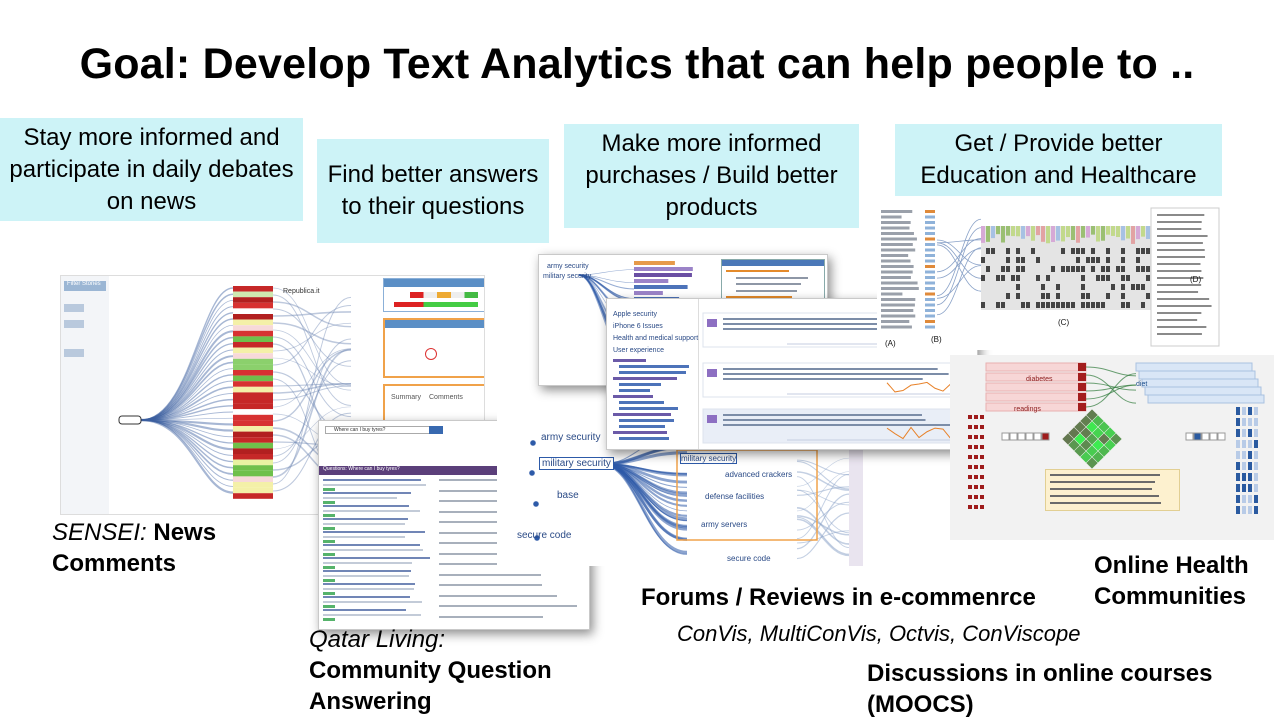 The width and height of the screenshot is (1274, 717). Describe the element at coordinates (724, 524) in the screenshot. I see `convis-topic: army servers` at that location.